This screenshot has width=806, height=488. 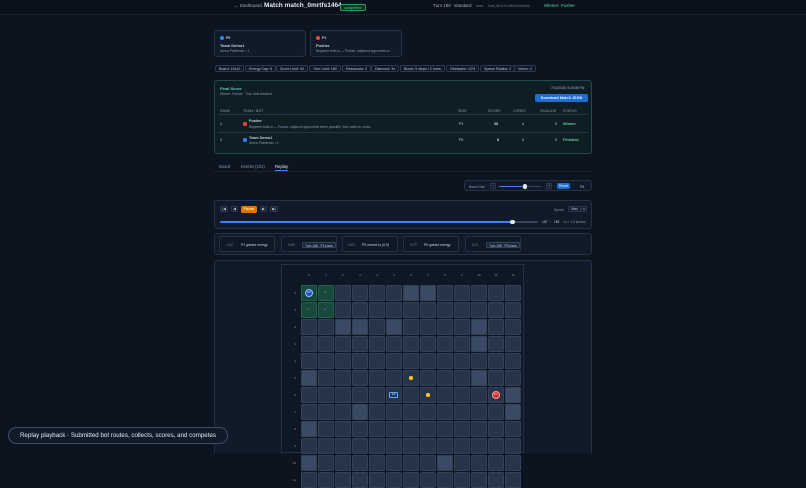 What do you see at coordinates (493, 244) in the screenshot?
I see `event-item: t171 Turn 169 · P0's turn` at bounding box center [493, 244].